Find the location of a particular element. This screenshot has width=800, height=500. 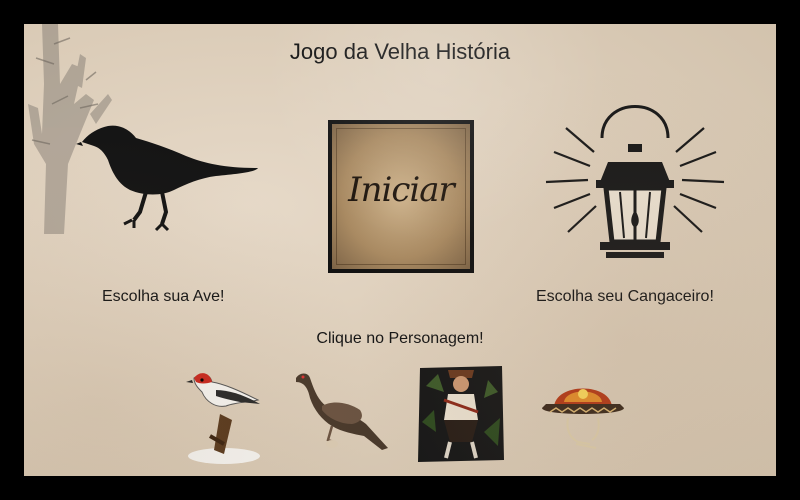

lantern-icon is located at coordinates (635, 177).